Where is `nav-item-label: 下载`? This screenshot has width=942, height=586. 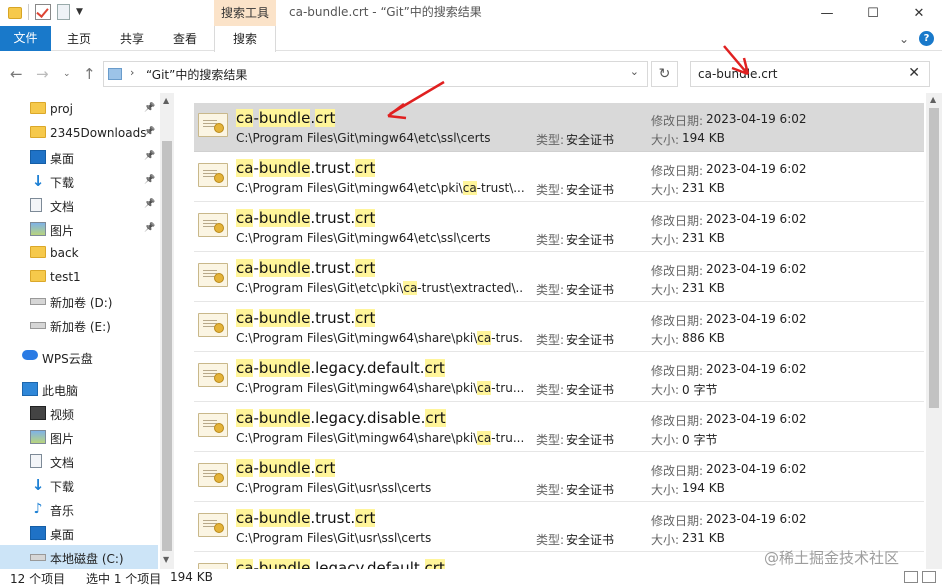
nav-item-label: 下载 is located at coordinates (62, 487).